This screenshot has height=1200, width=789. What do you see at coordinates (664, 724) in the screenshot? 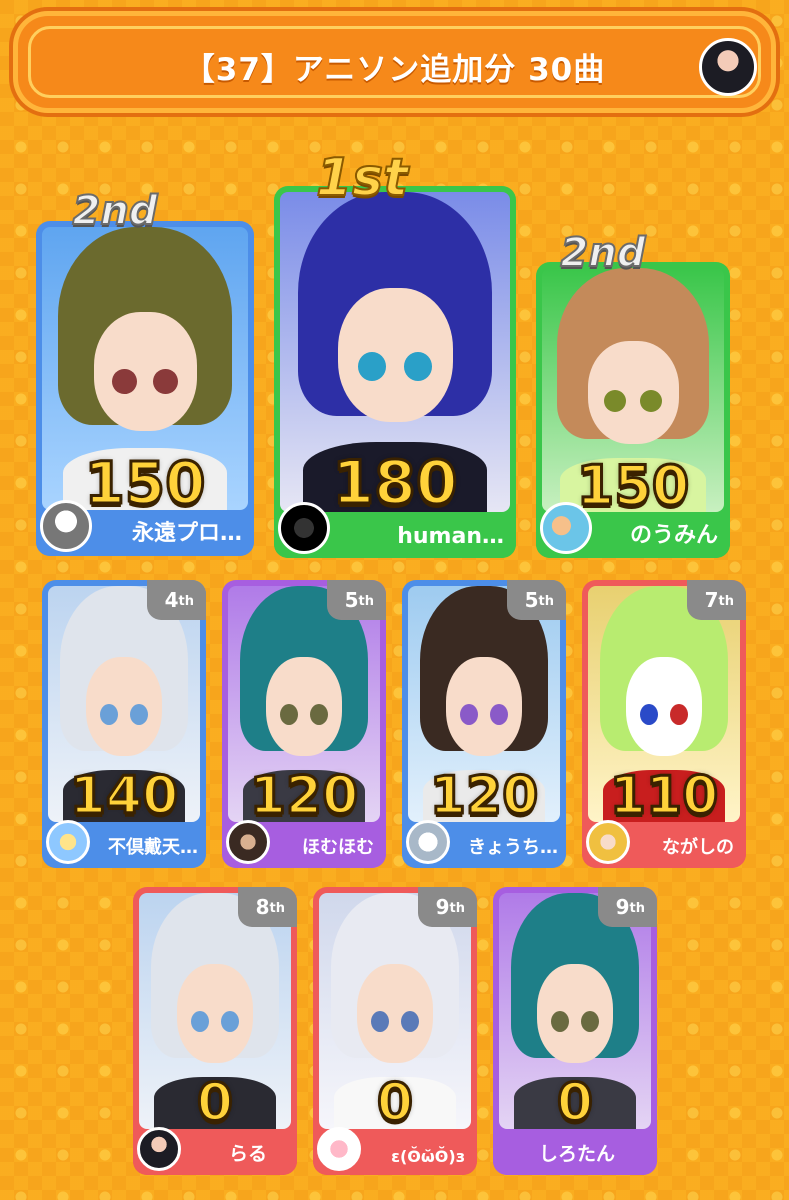
I see `player-card-rank-7: 110 ながしの 7th` at bounding box center [664, 724].